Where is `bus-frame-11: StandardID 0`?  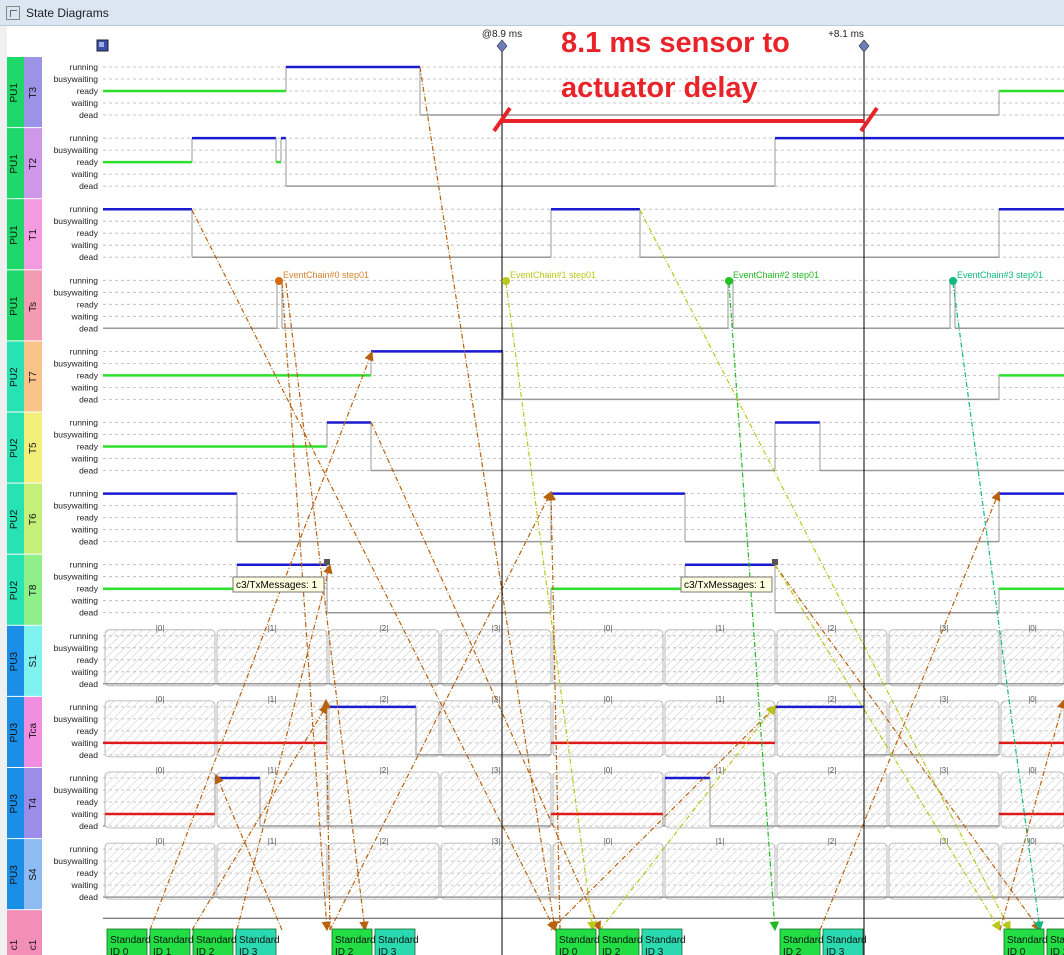 bus-frame-11: StandardID 0 is located at coordinates (1025, 941).